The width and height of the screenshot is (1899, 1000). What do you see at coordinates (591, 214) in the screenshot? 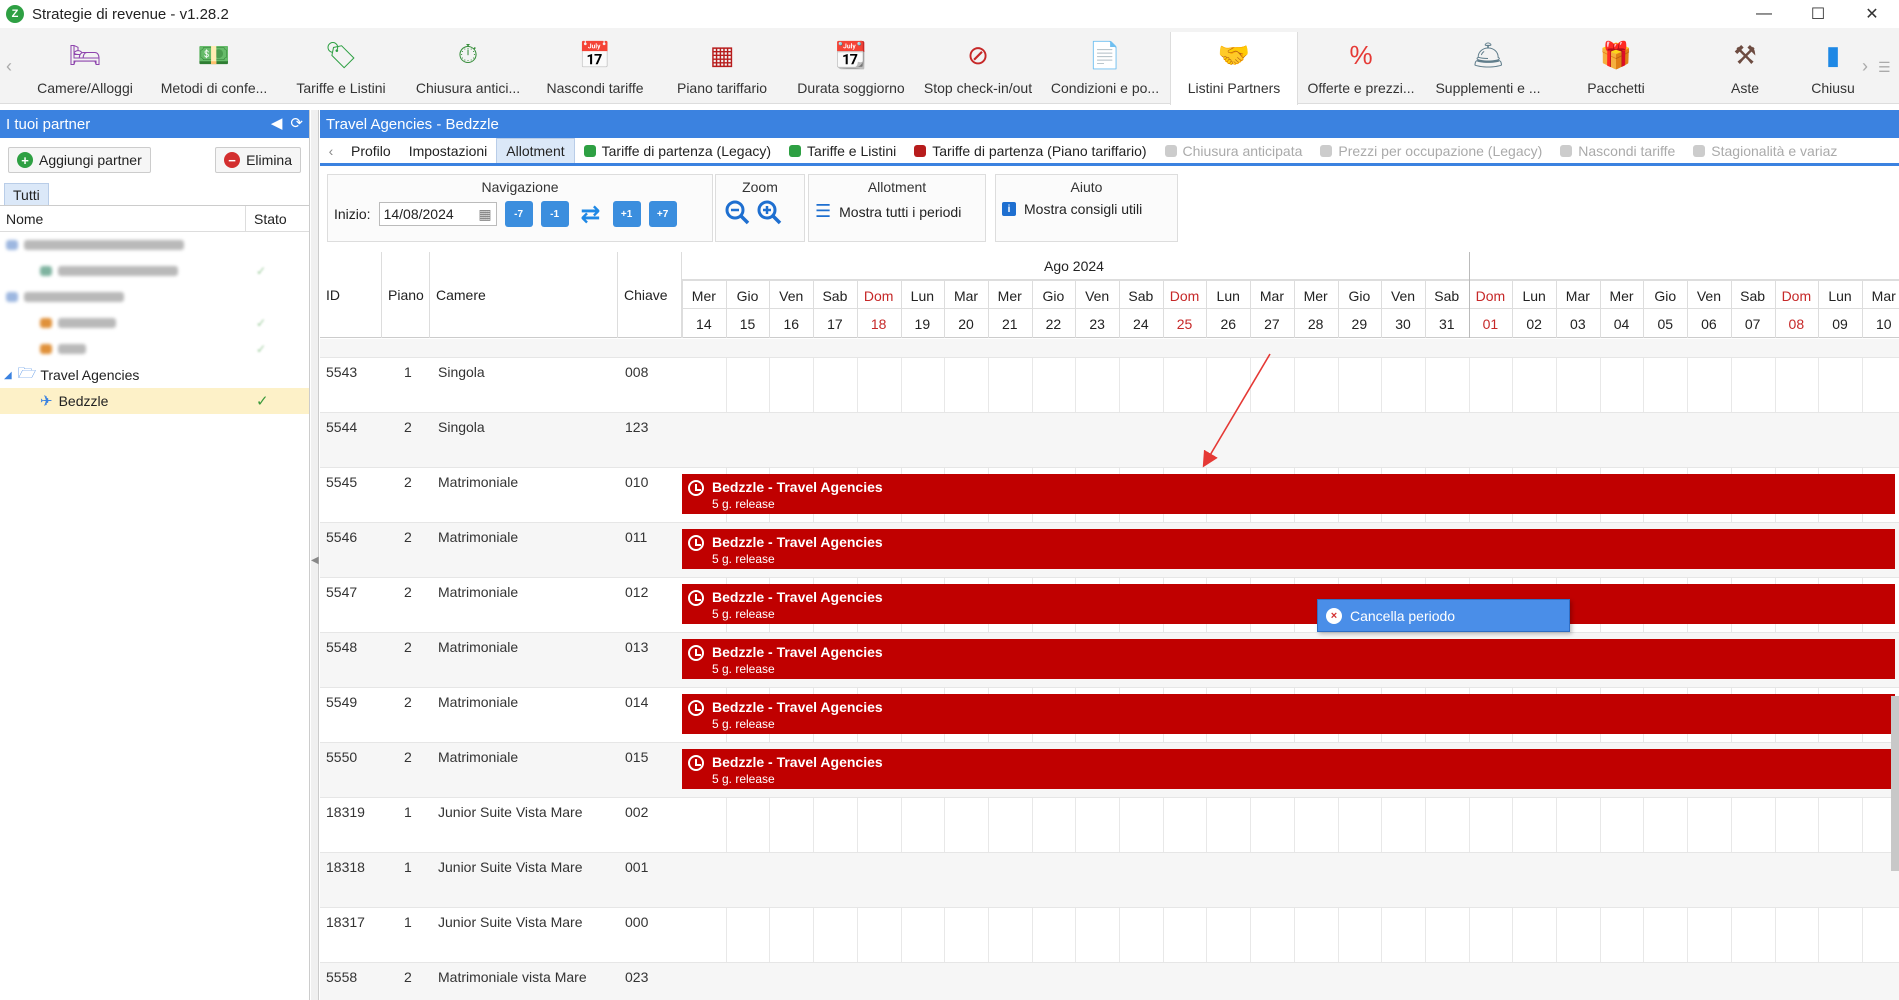
I see `today-swap-icon: ⇄` at bounding box center [591, 214].